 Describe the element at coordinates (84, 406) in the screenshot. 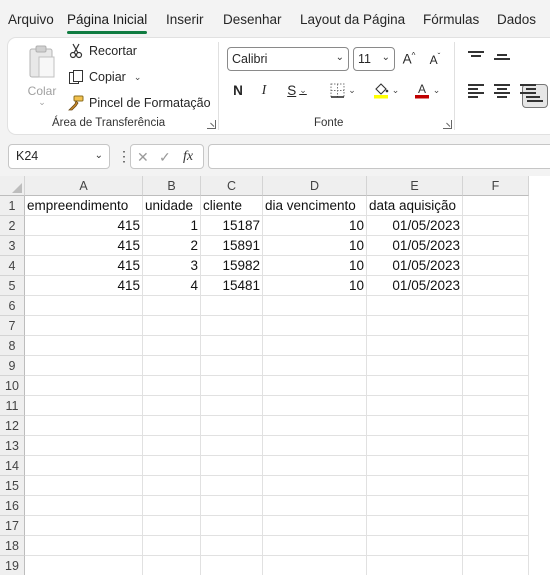

I see `cell-a11` at that location.